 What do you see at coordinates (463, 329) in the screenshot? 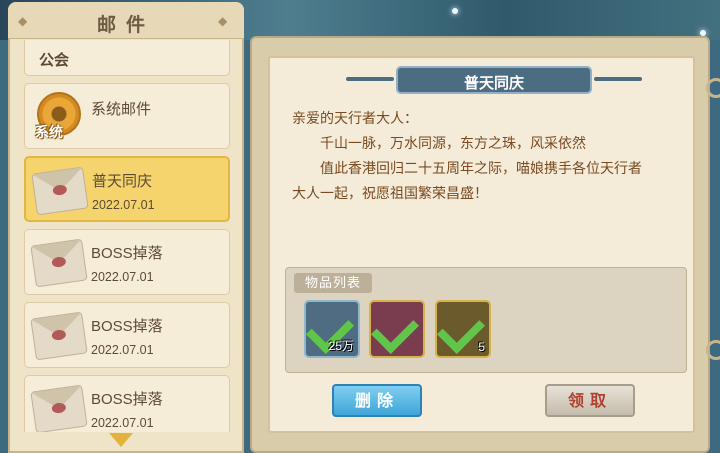
I see `book-item-icon: 5` at bounding box center [463, 329].